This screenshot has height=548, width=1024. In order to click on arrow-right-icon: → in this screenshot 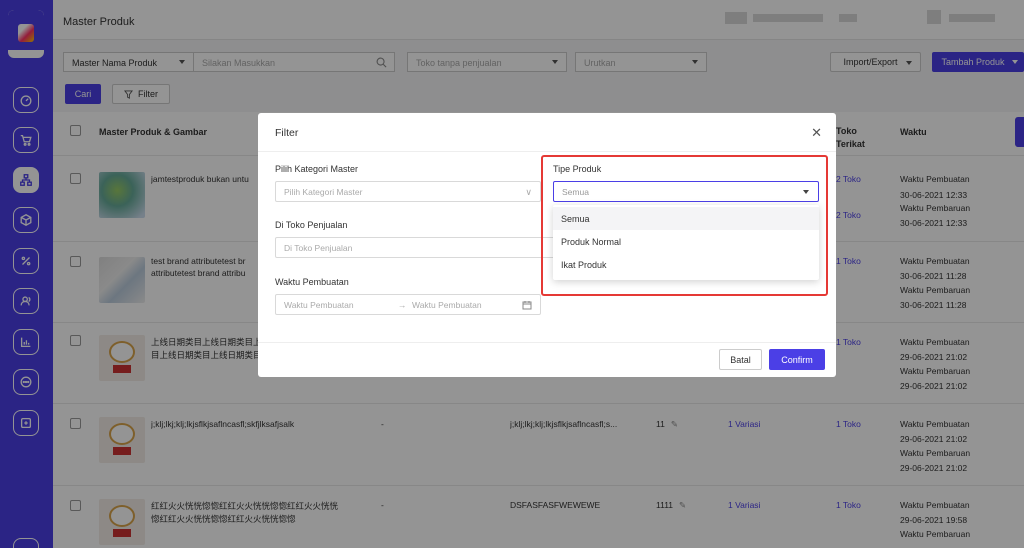, I will do `click(402, 305)`.